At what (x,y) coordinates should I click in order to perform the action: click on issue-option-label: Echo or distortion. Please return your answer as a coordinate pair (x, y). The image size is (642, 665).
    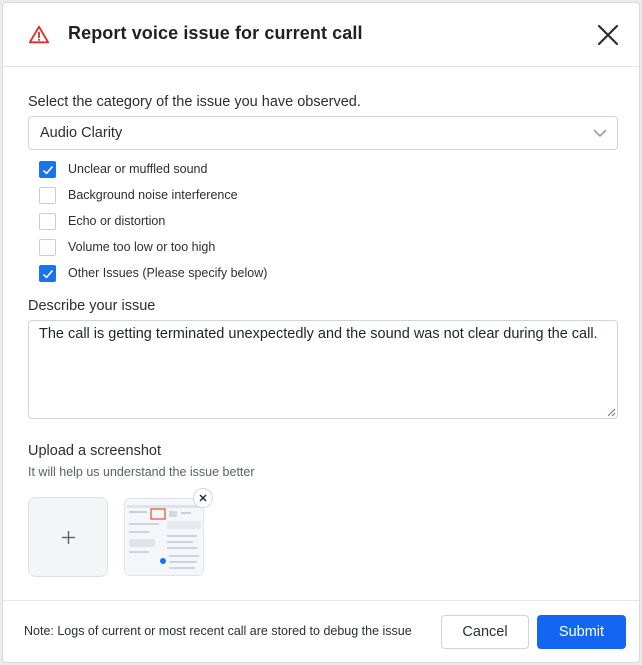
    Looking at the image, I should click on (117, 221).